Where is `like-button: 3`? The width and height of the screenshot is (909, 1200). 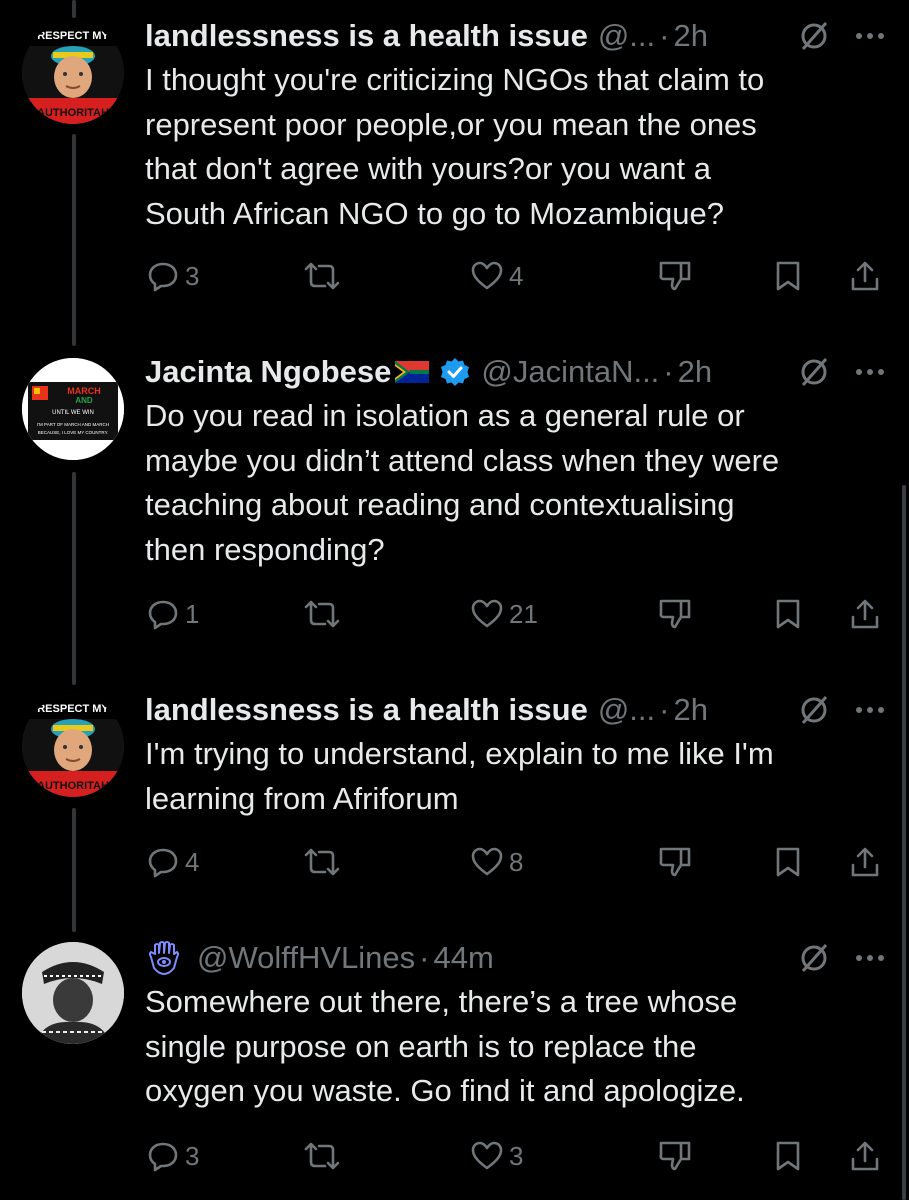
like-button: 3 is located at coordinates (497, 1156).